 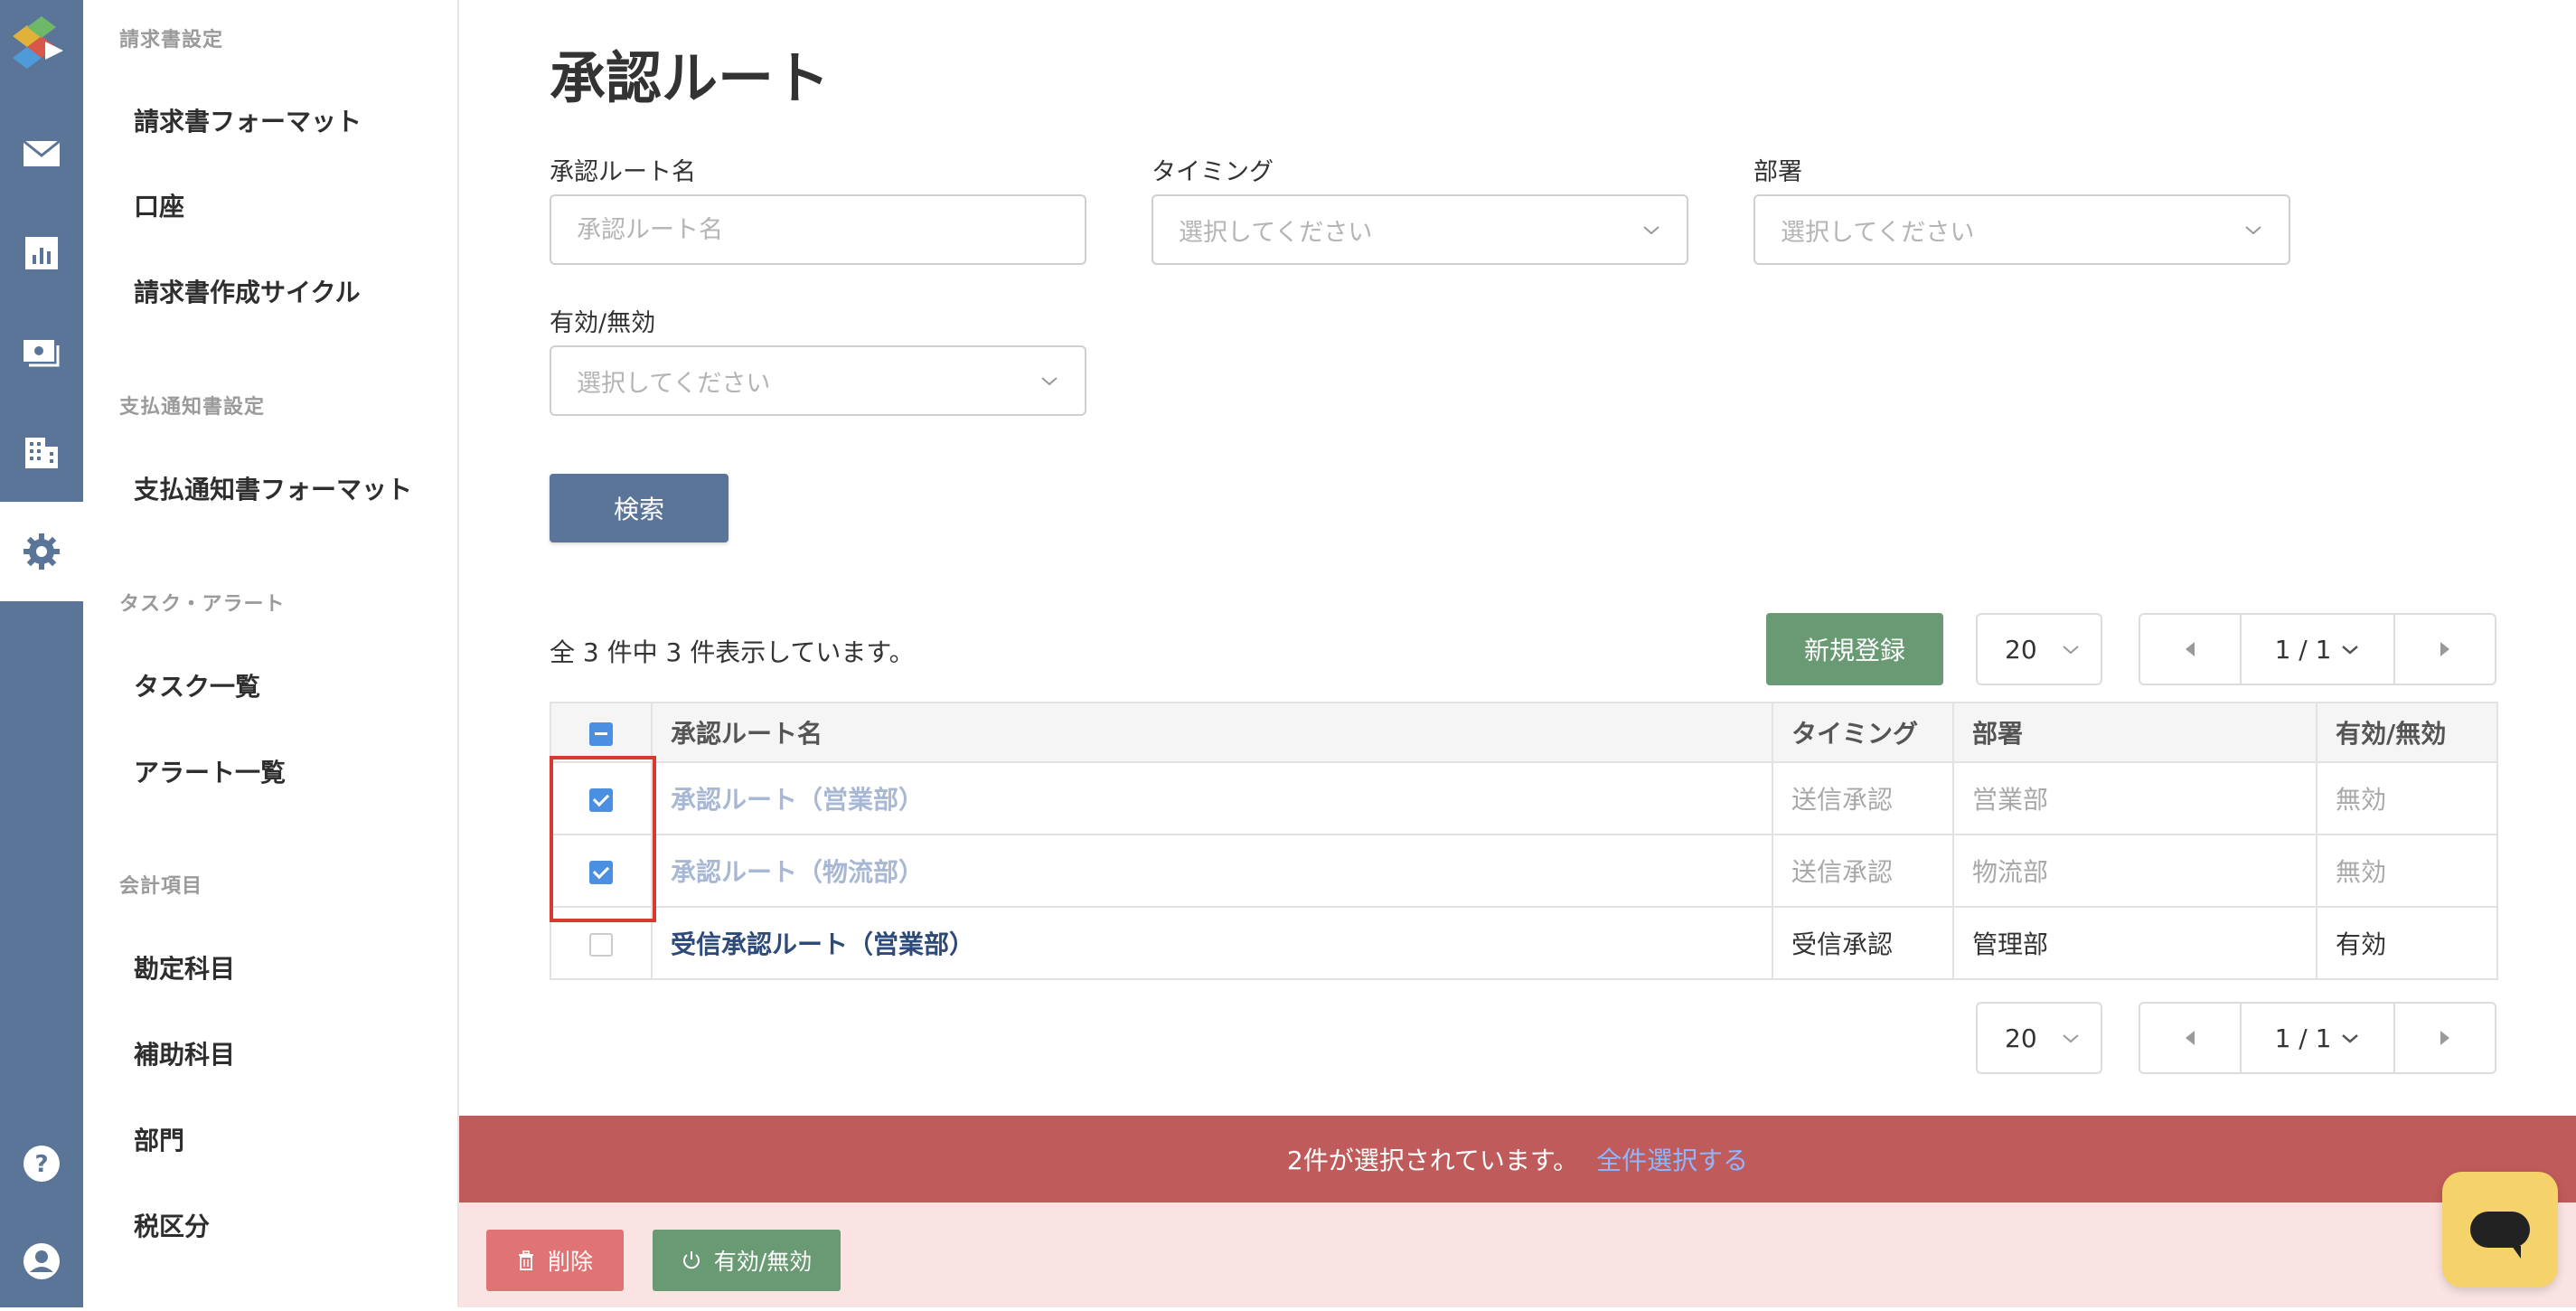 I want to click on sidebar-section-title: 支払通知書設定, so click(x=192, y=407).